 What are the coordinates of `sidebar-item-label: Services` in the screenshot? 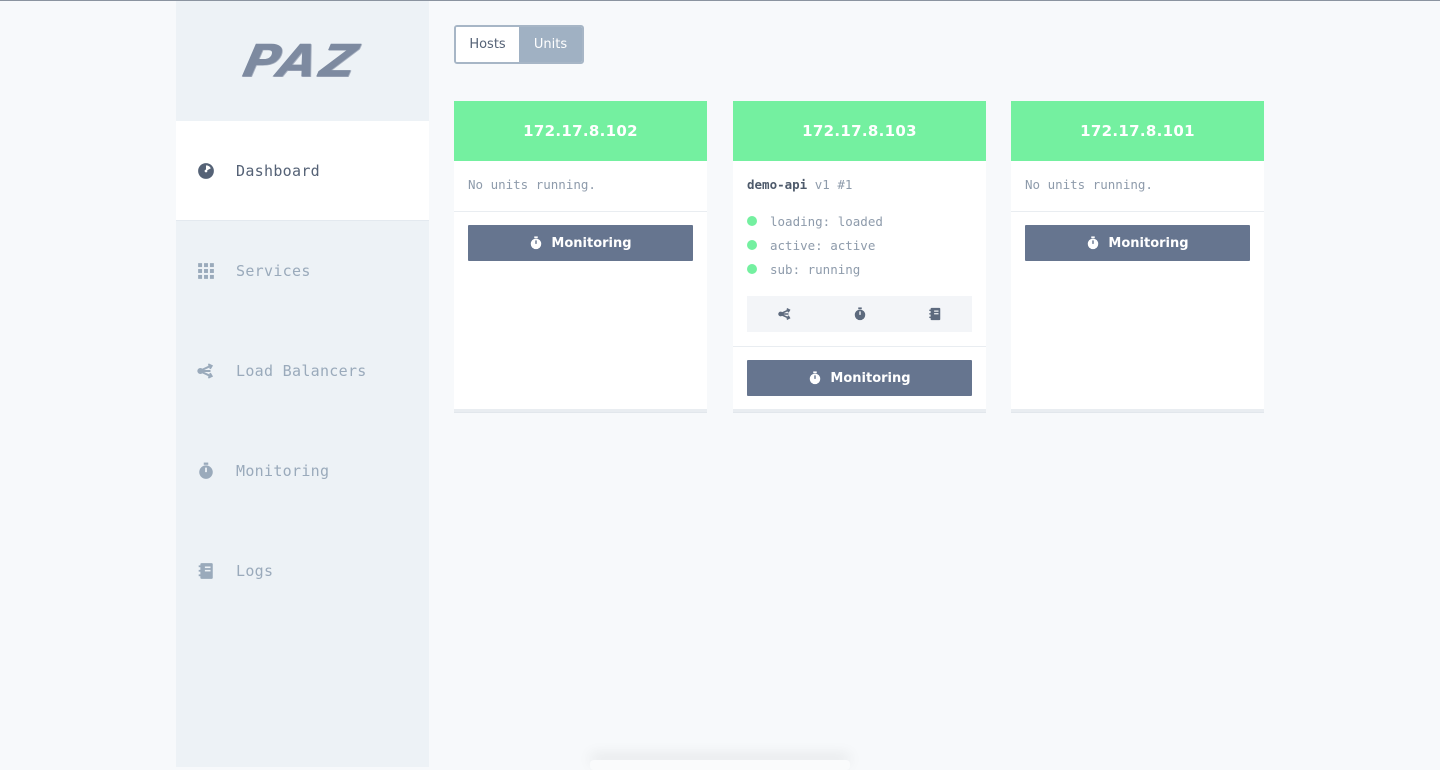 It's located at (273, 271).